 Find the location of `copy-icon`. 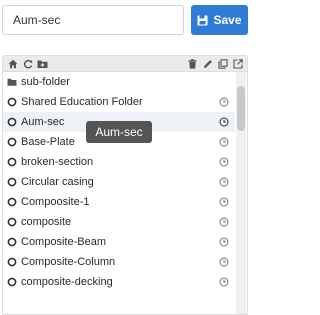

copy-icon is located at coordinates (222, 63).